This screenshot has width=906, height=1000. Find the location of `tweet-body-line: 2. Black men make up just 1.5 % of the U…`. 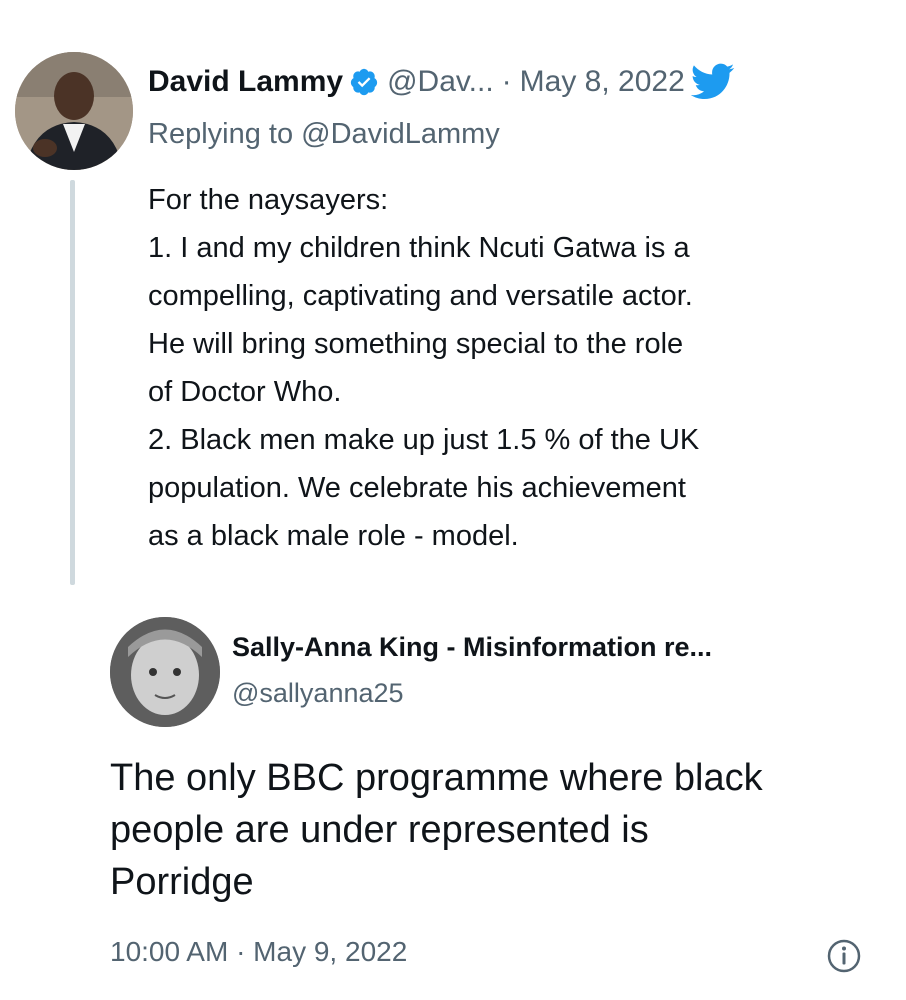

tweet-body-line: 2. Black men make up just 1.5 % of the U… is located at coordinates (424, 440).